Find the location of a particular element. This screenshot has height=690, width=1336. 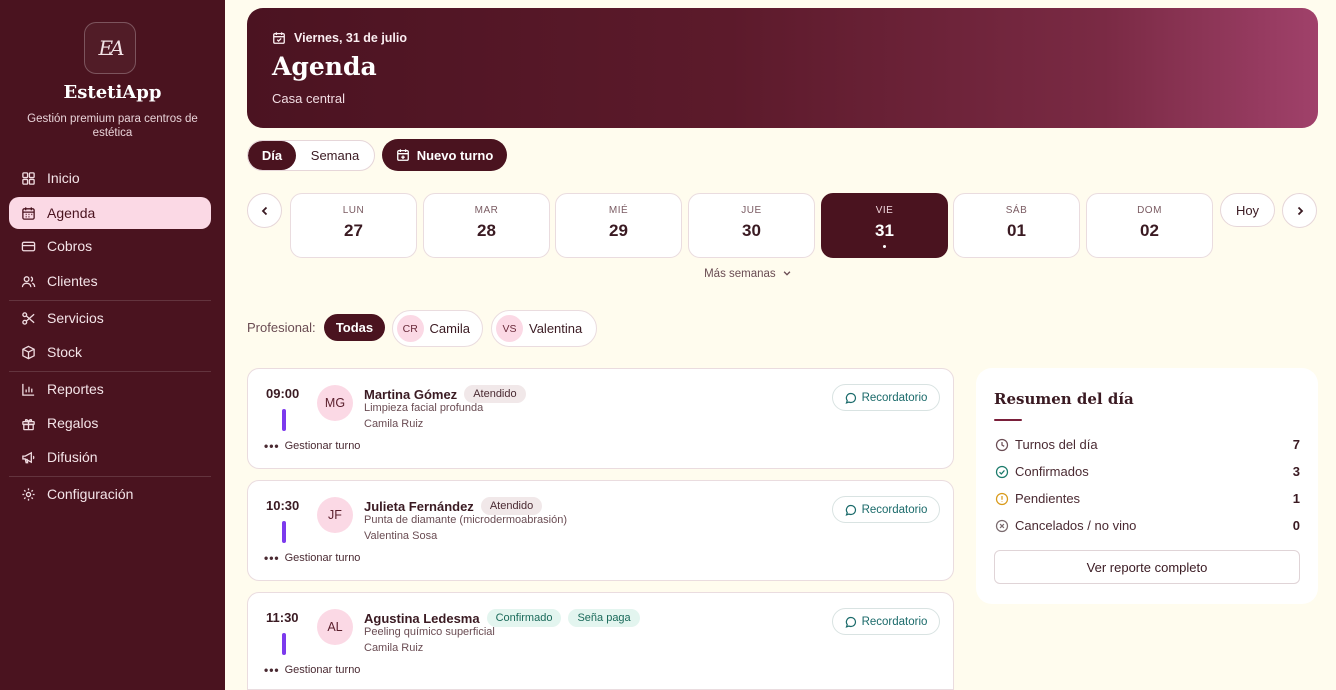

new-appointment-label: Nuevo turno is located at coordinates (455, 155).